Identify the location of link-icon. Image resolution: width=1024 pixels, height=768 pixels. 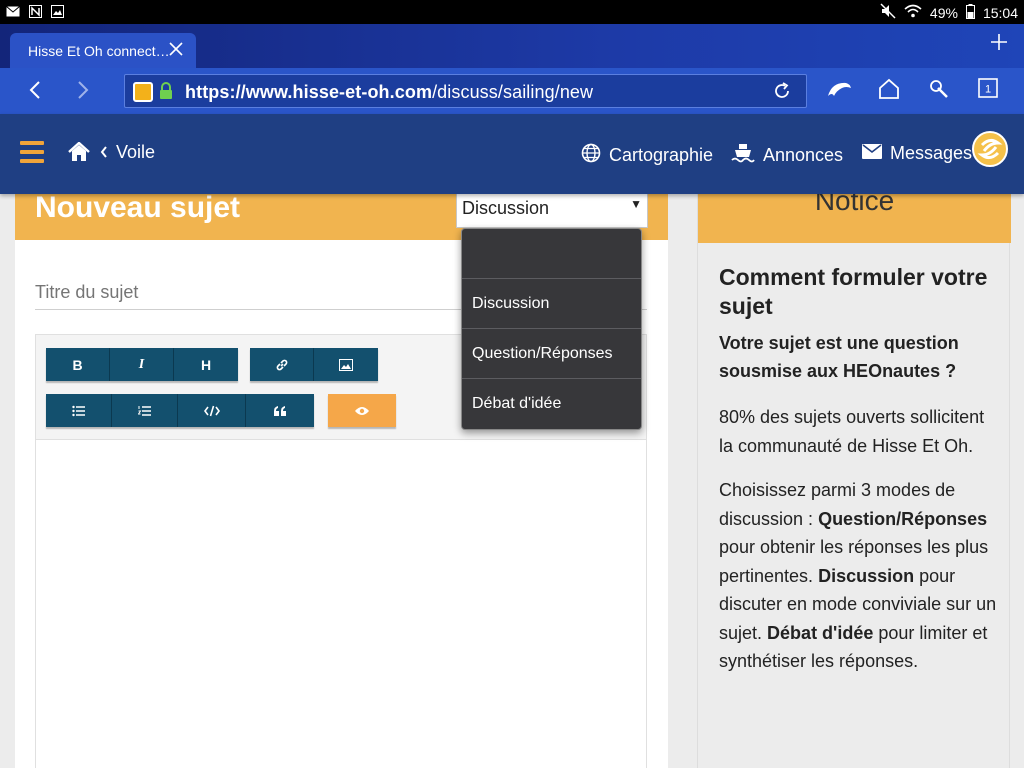
(281, 364).